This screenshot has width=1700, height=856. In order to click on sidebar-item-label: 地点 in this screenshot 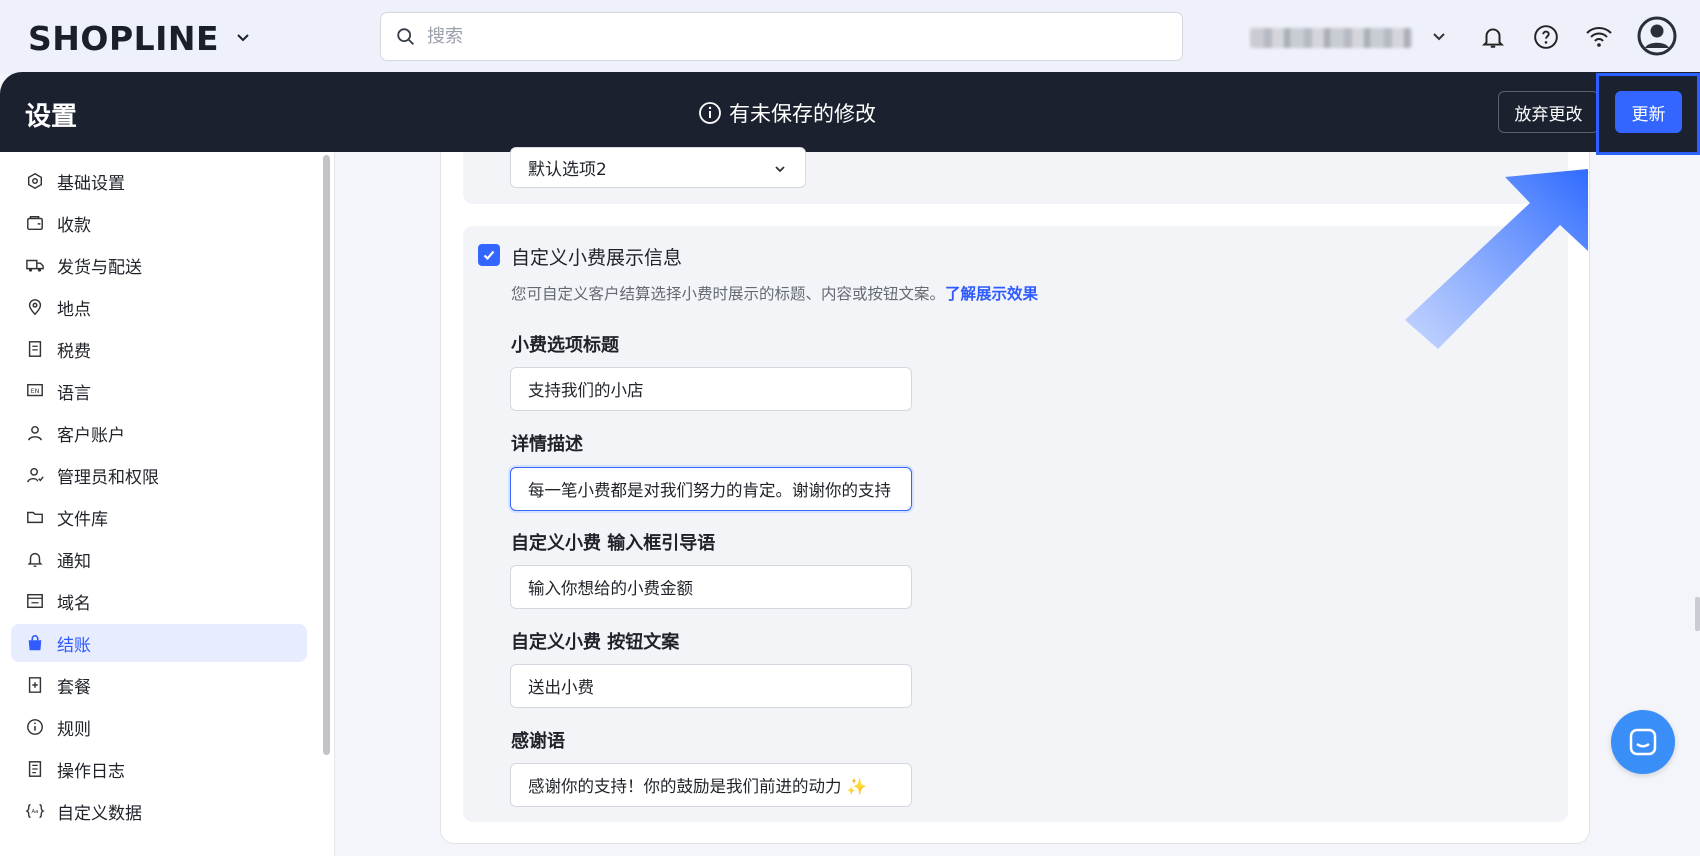, I will do `click(74, 309)`.